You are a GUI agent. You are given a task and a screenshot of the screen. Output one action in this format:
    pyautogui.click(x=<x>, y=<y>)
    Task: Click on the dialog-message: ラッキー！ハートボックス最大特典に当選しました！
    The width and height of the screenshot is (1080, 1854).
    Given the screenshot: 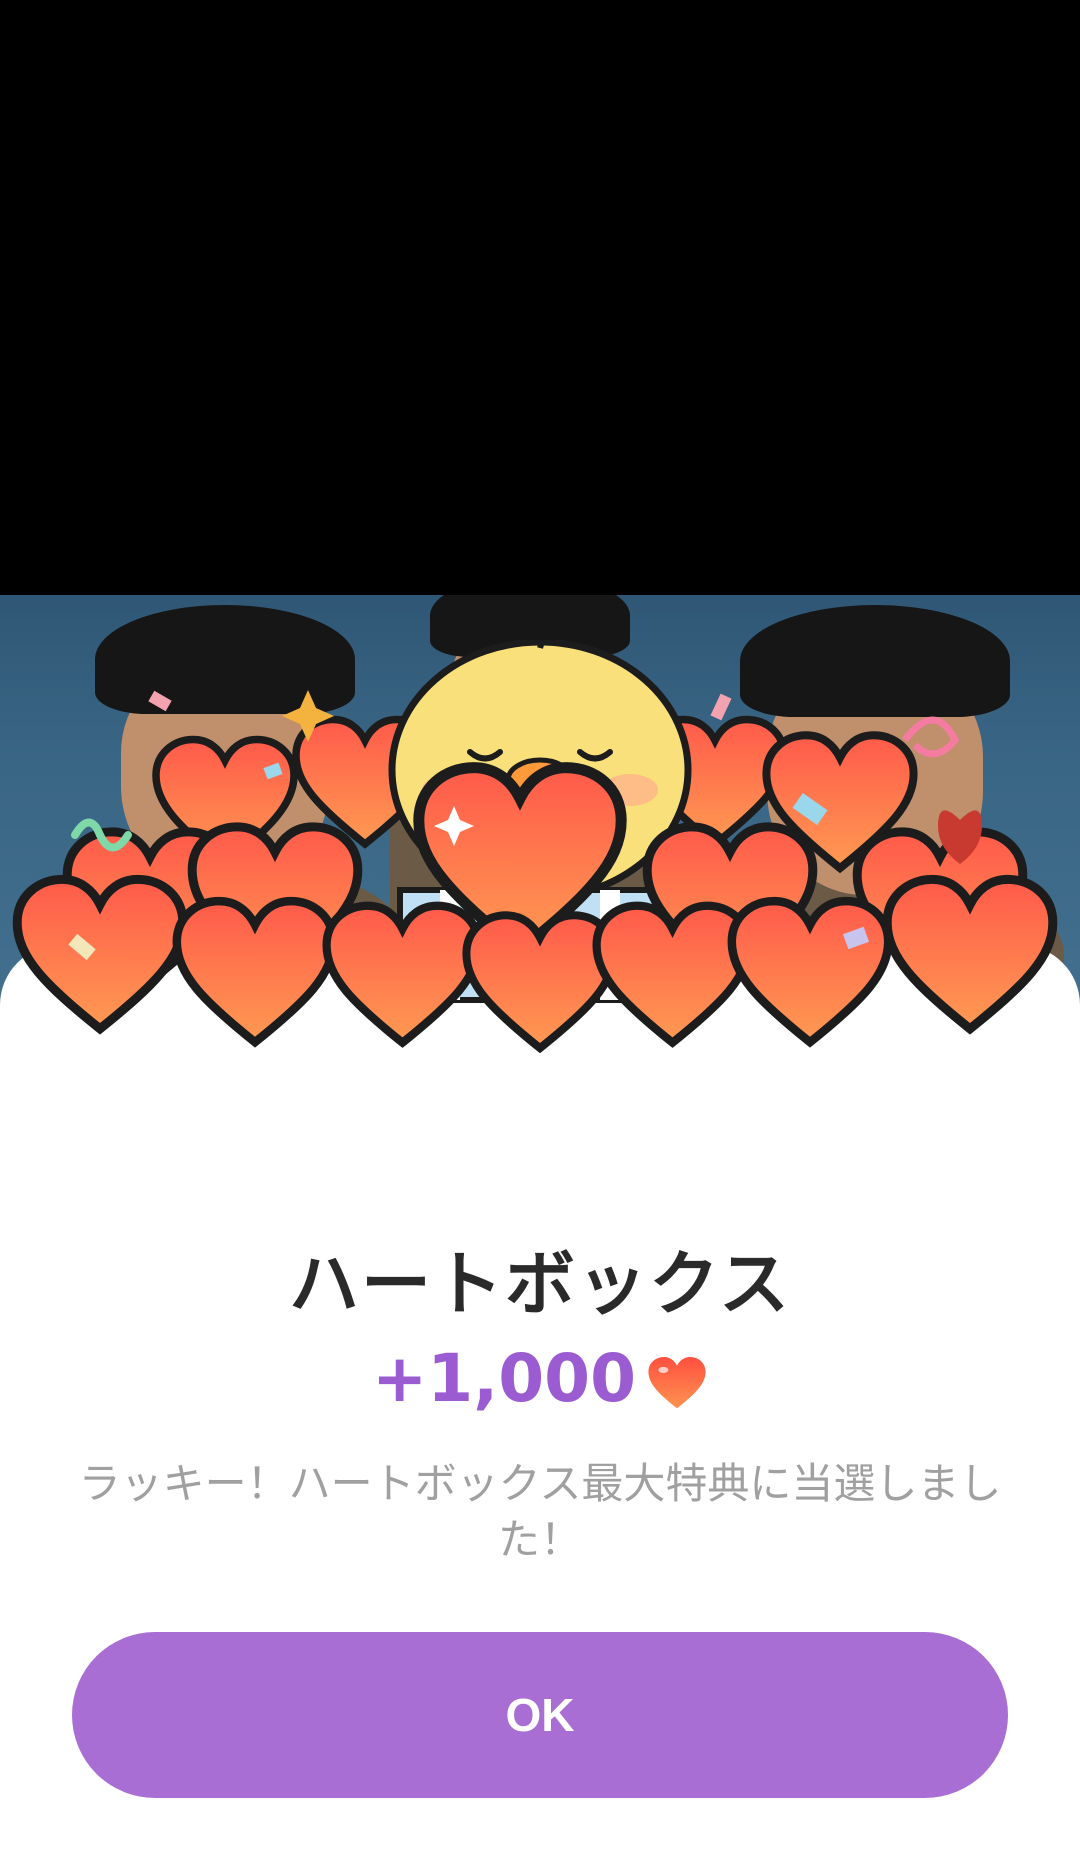 What is the action you would take?
    pyautogui.click(x=540, y=1511)
    